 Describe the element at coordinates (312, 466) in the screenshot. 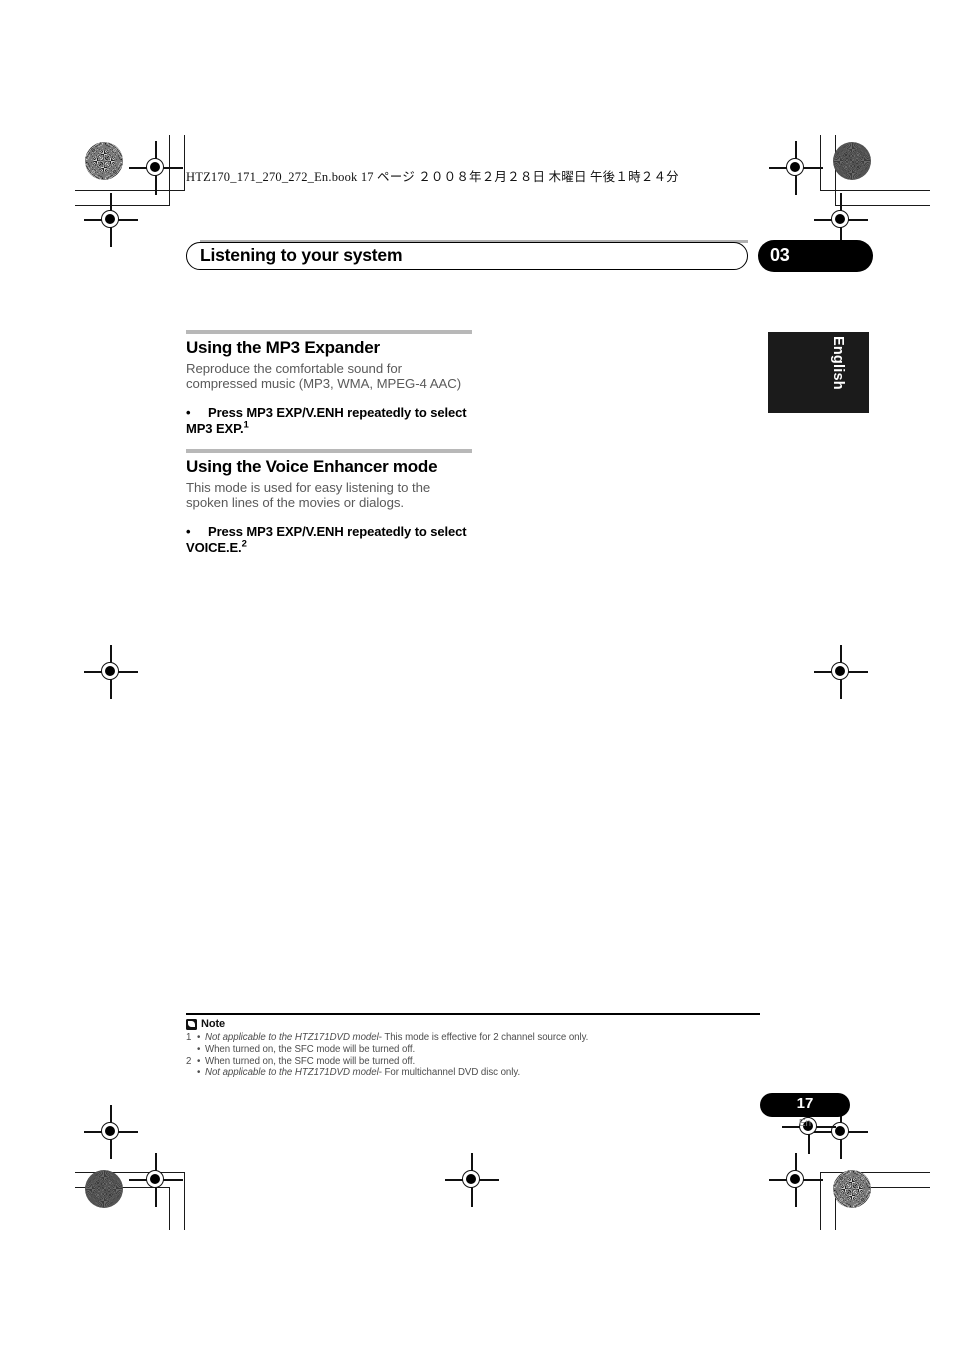

I see `section-heading: Using the Voice Enhancer mode` at that location.